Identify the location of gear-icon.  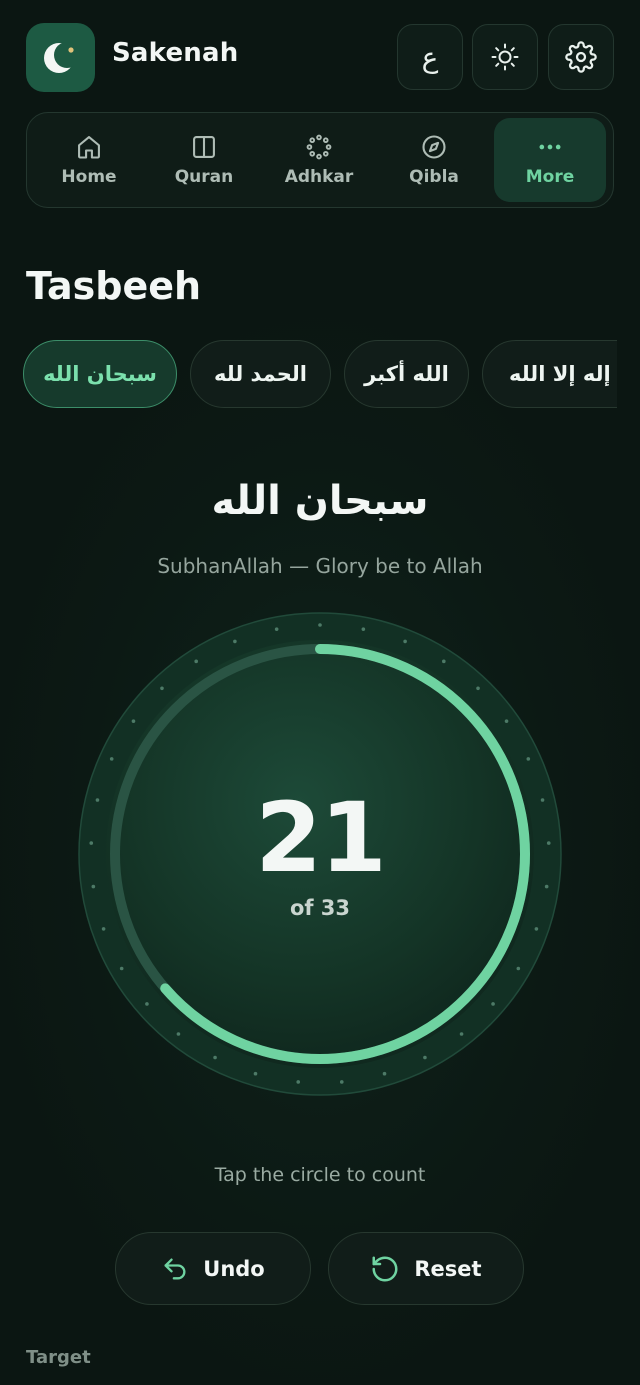
(581, 57).